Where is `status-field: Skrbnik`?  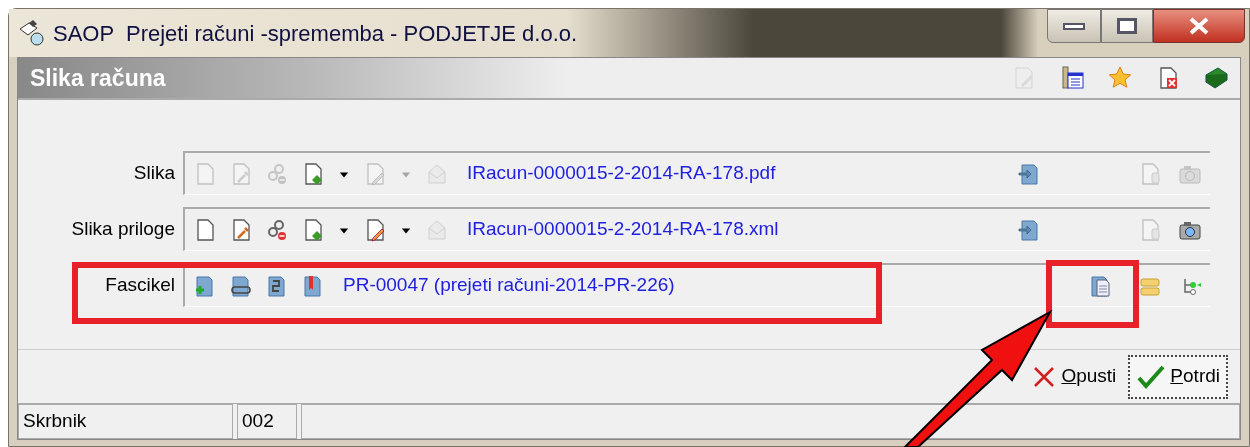
status-field: Skrbnik is located at coordinates (125, 421).